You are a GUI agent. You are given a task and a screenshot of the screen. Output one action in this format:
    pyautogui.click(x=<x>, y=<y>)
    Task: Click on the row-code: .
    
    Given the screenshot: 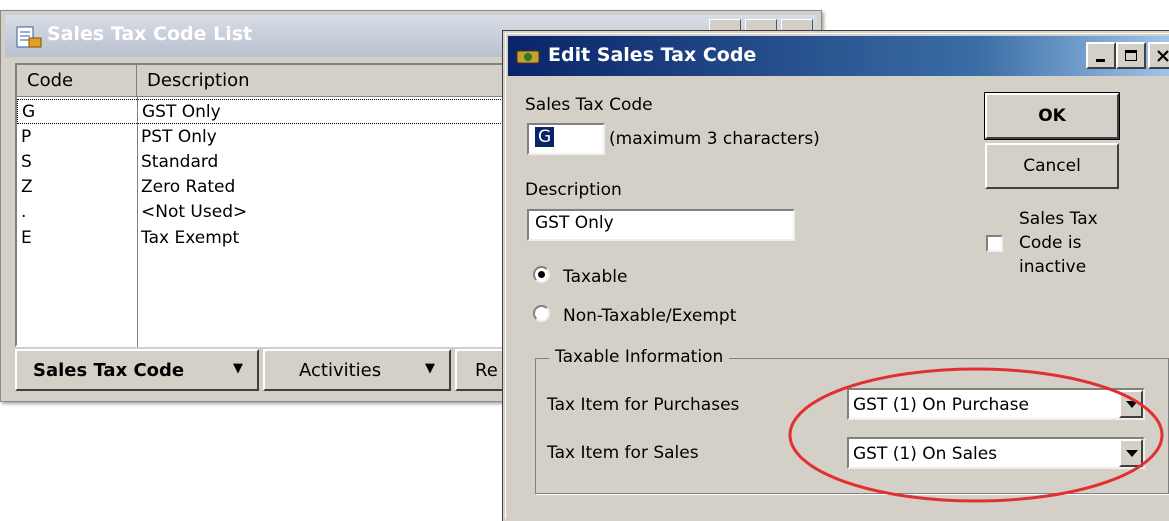 What is the action you would take?
    pyautogui.click(x=24, y=212)
    